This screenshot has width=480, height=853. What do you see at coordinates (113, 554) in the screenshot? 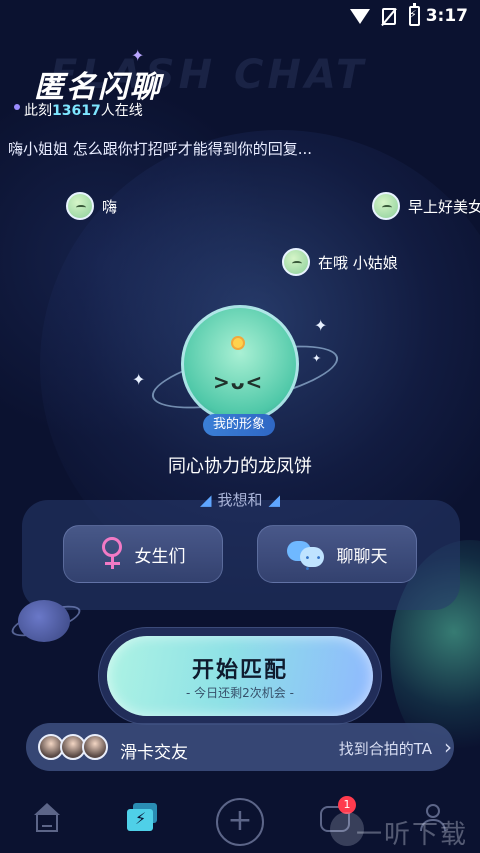
I see `female-icon` at bounding box center [113, 554].